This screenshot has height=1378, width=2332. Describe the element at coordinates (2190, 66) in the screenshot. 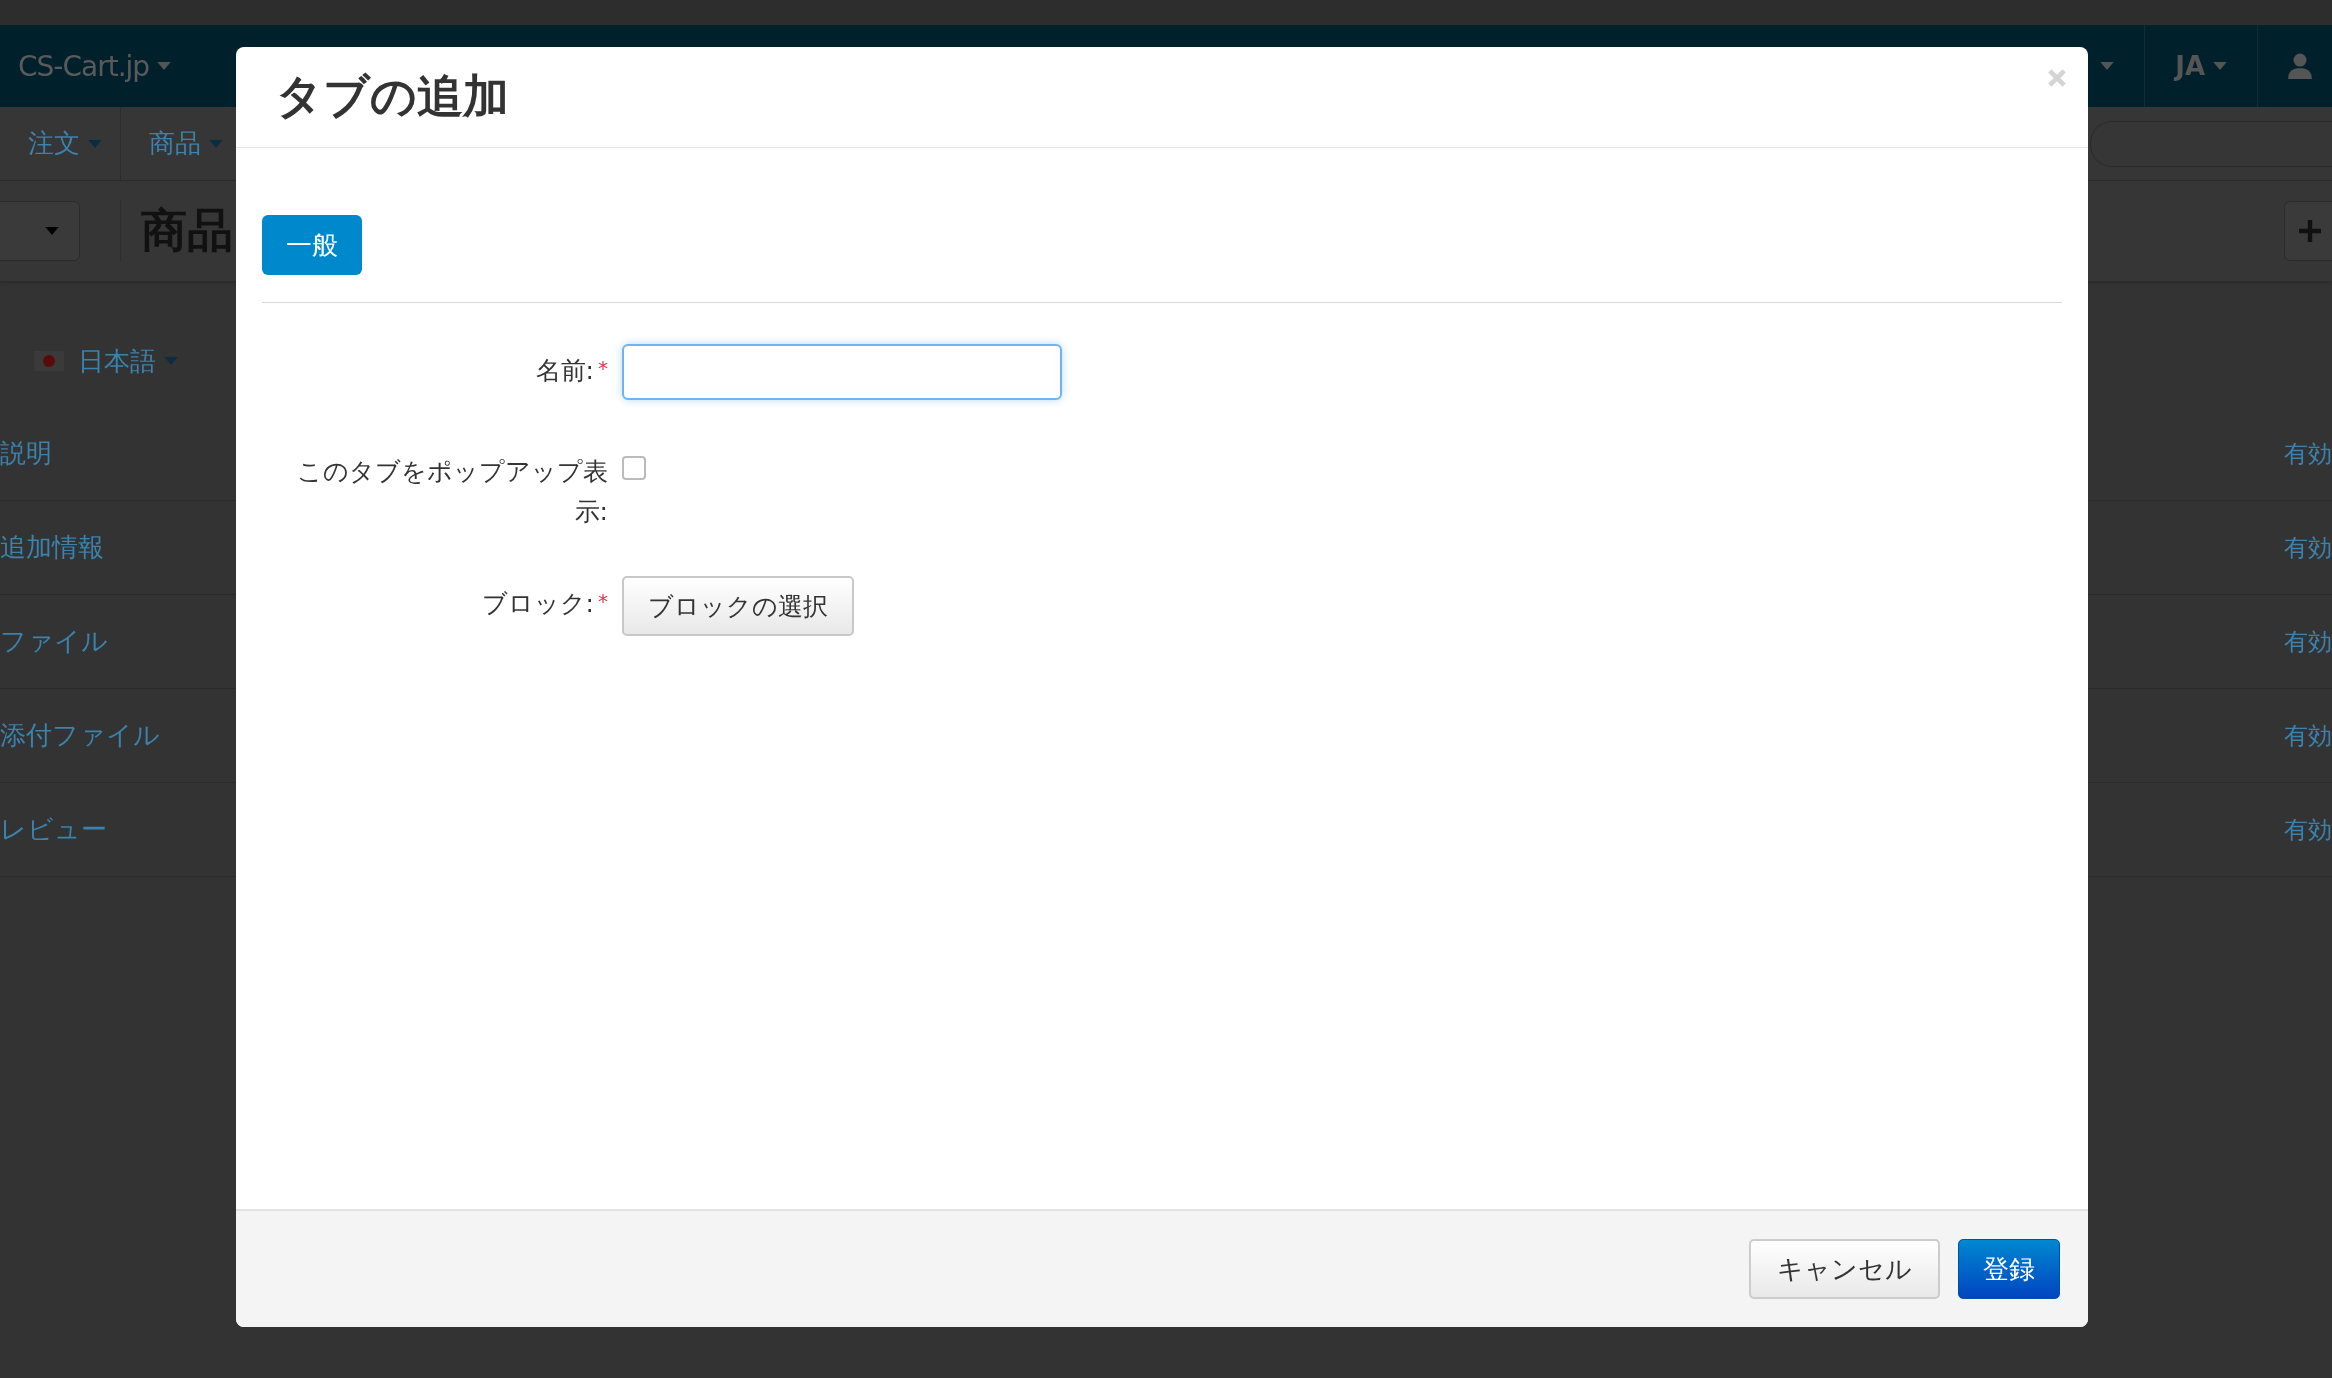

I see `language-menu: JA` at that location.